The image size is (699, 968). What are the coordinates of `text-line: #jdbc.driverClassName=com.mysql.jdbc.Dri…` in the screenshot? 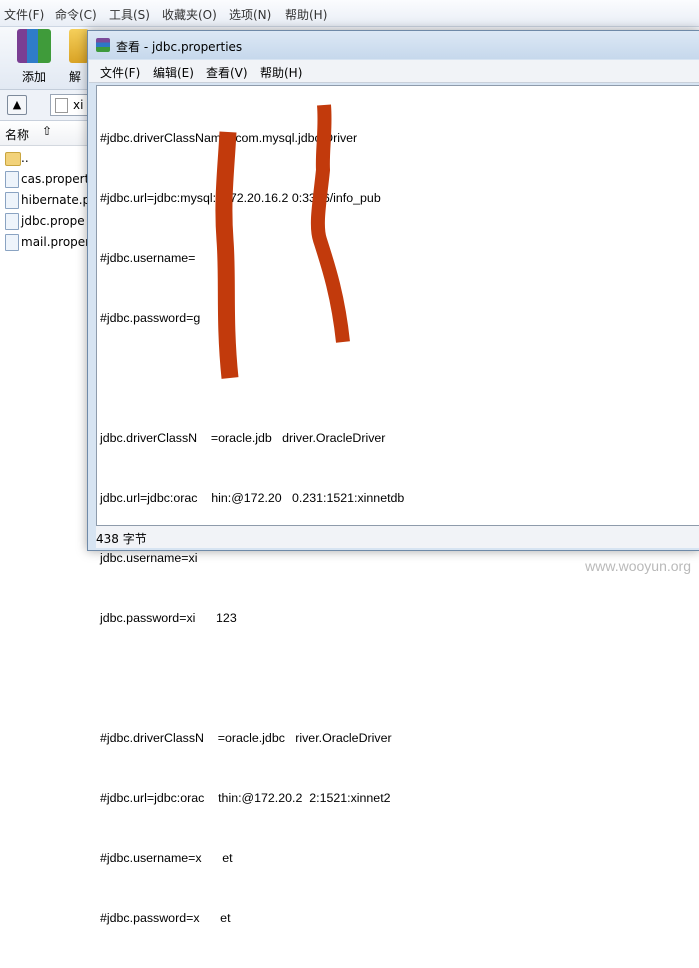 It's located at (229, 138).